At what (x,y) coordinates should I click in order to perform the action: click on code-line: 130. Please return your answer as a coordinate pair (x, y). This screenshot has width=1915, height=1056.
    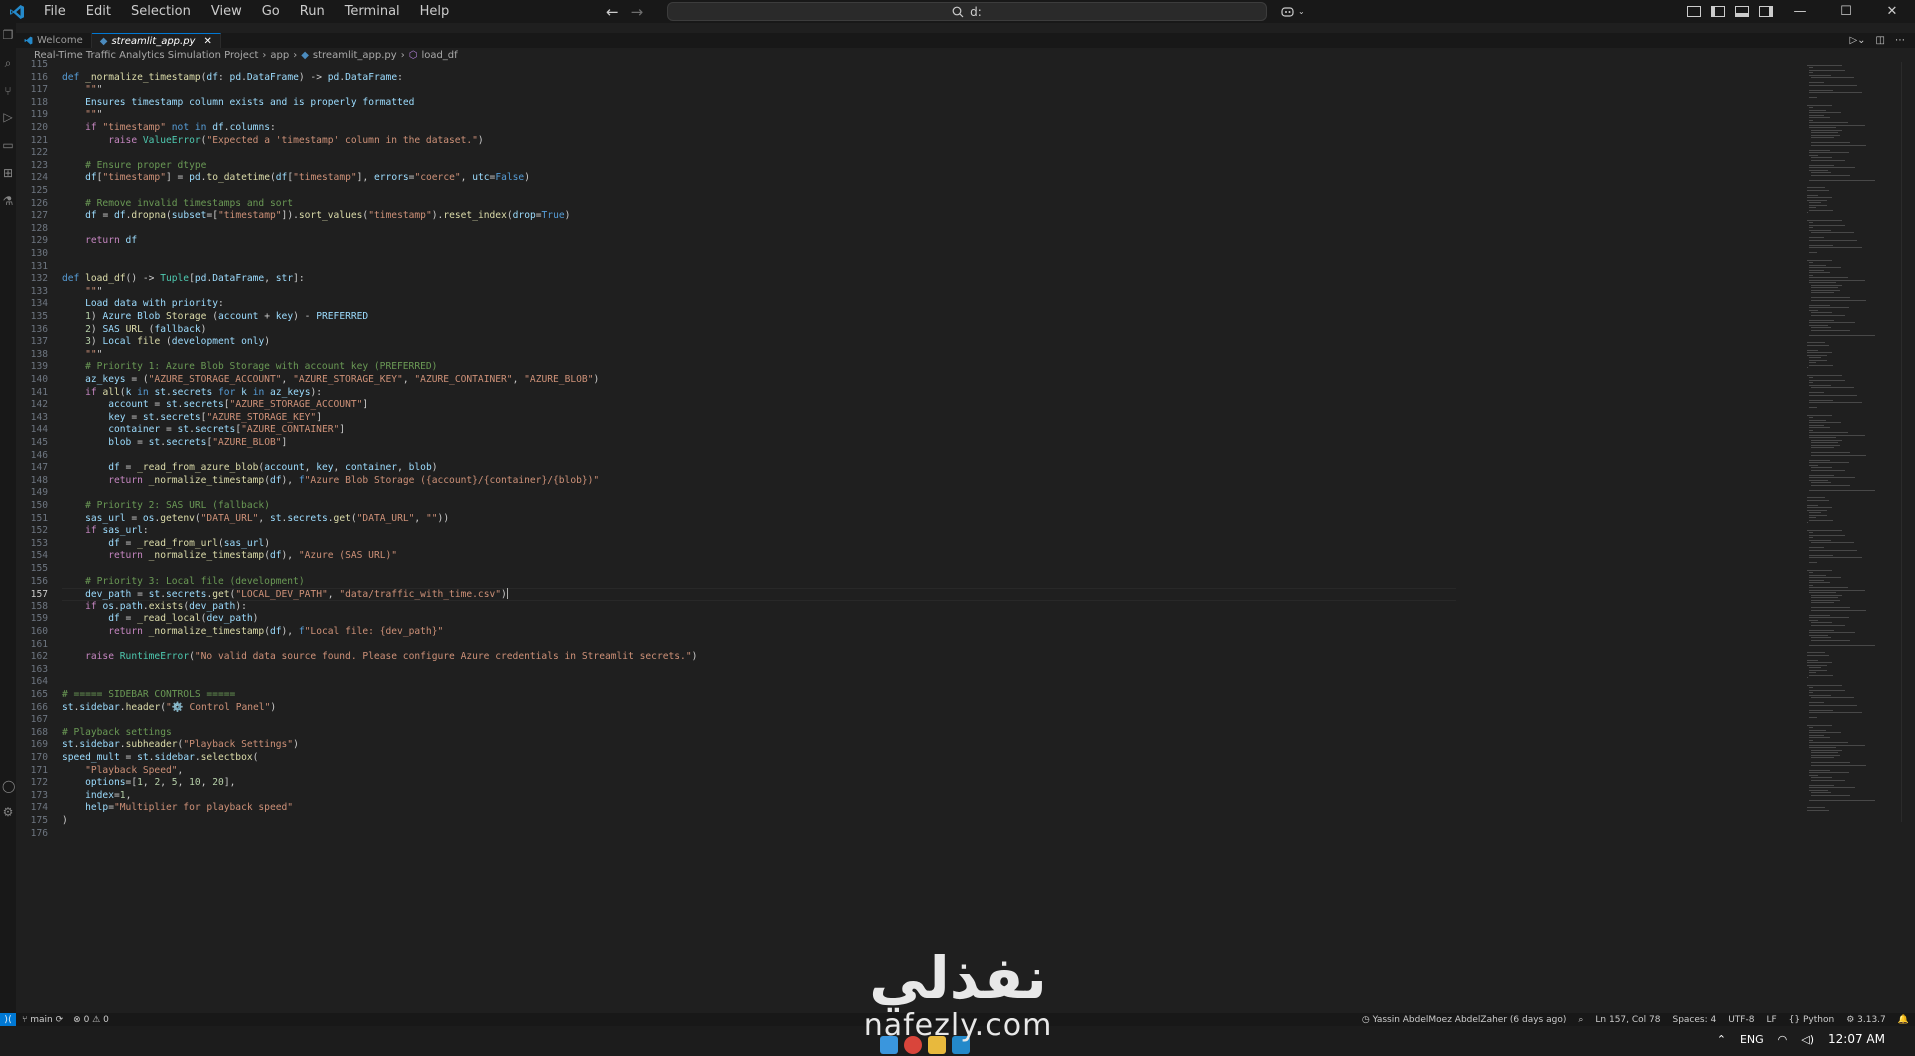
    Looking at the image, I should click on (39, 254).